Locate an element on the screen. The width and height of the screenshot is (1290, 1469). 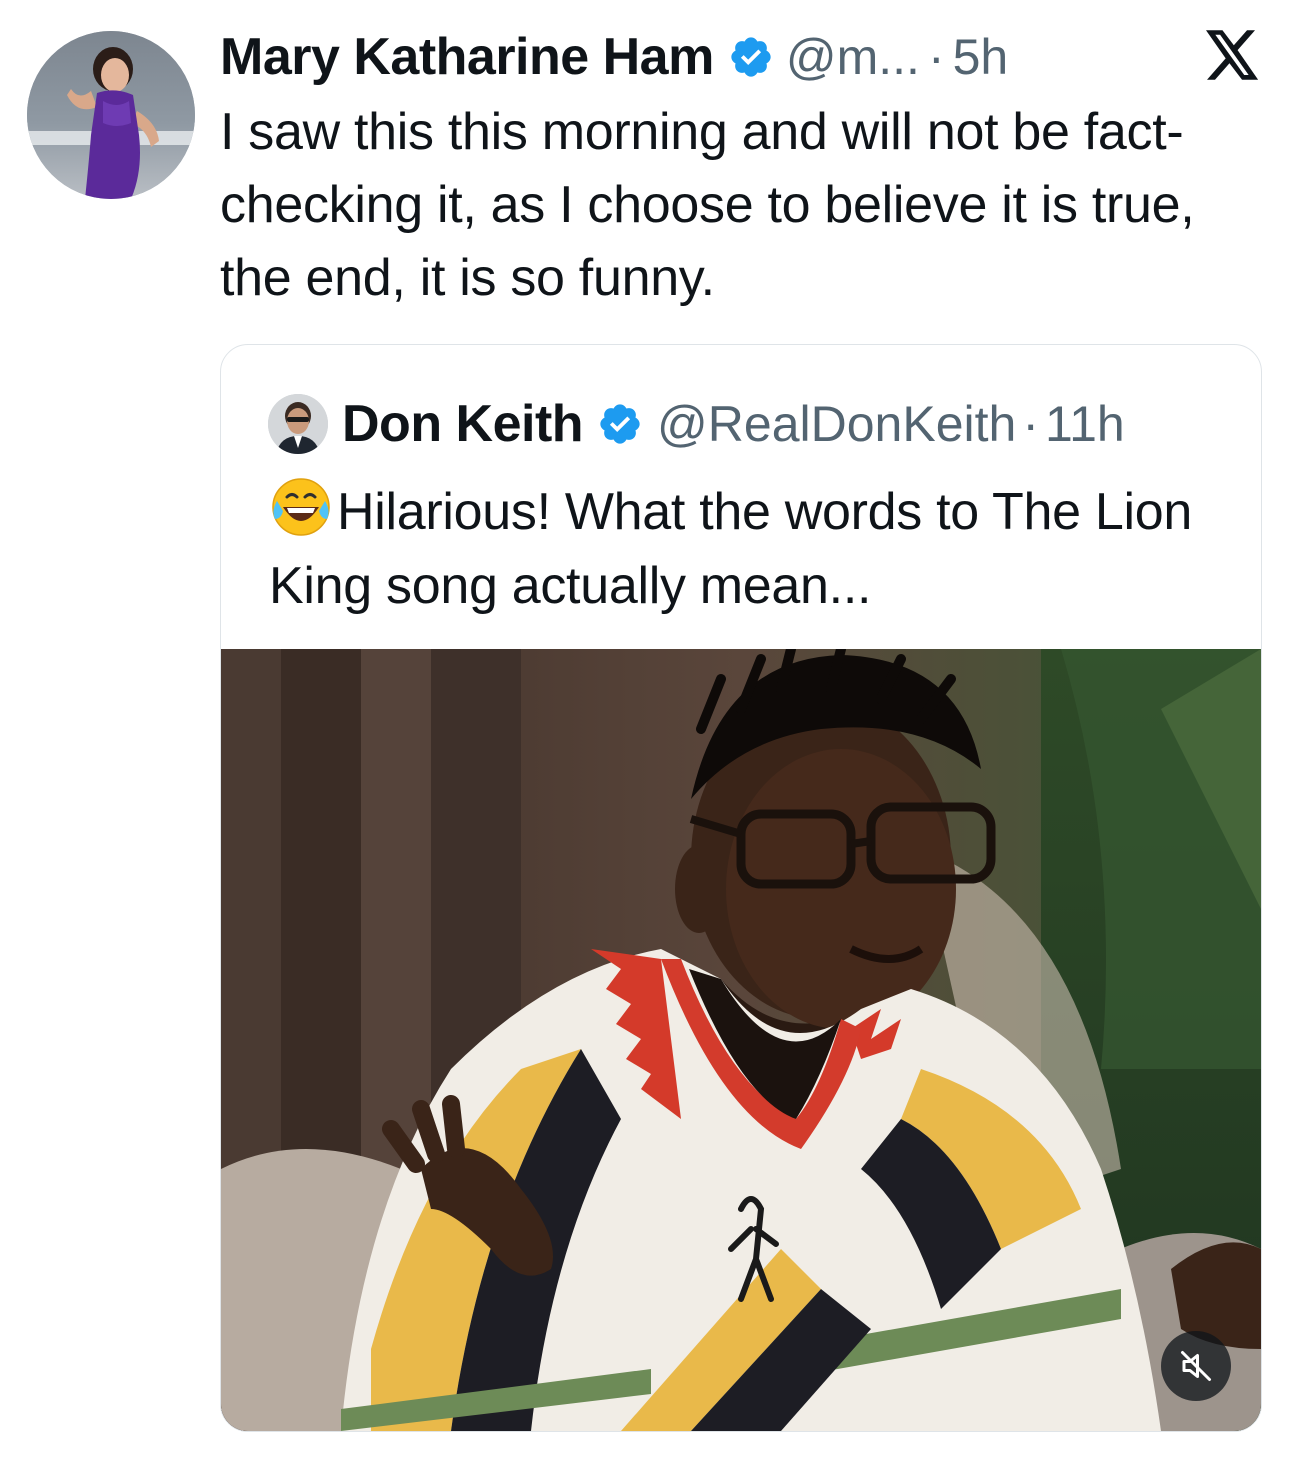
mute-button is located at coordinates (1196, 1366).